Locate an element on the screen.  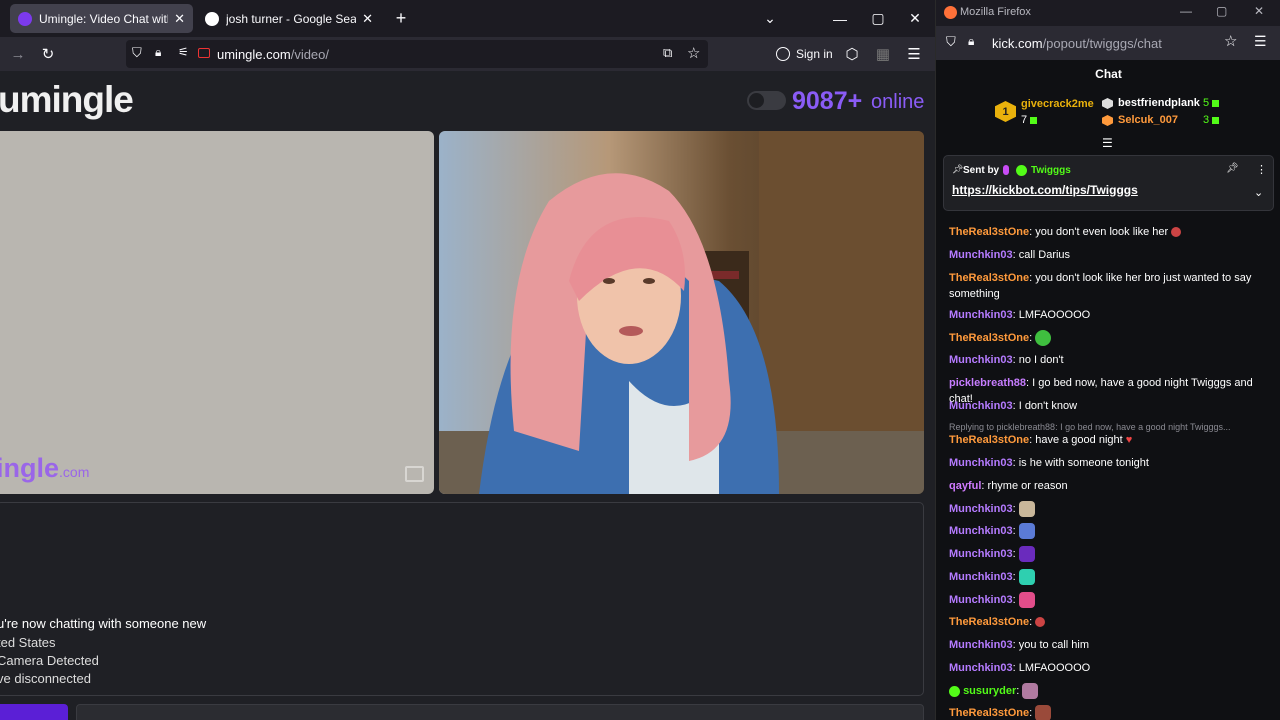
firefox-icon is located at coordinates (950, 12).